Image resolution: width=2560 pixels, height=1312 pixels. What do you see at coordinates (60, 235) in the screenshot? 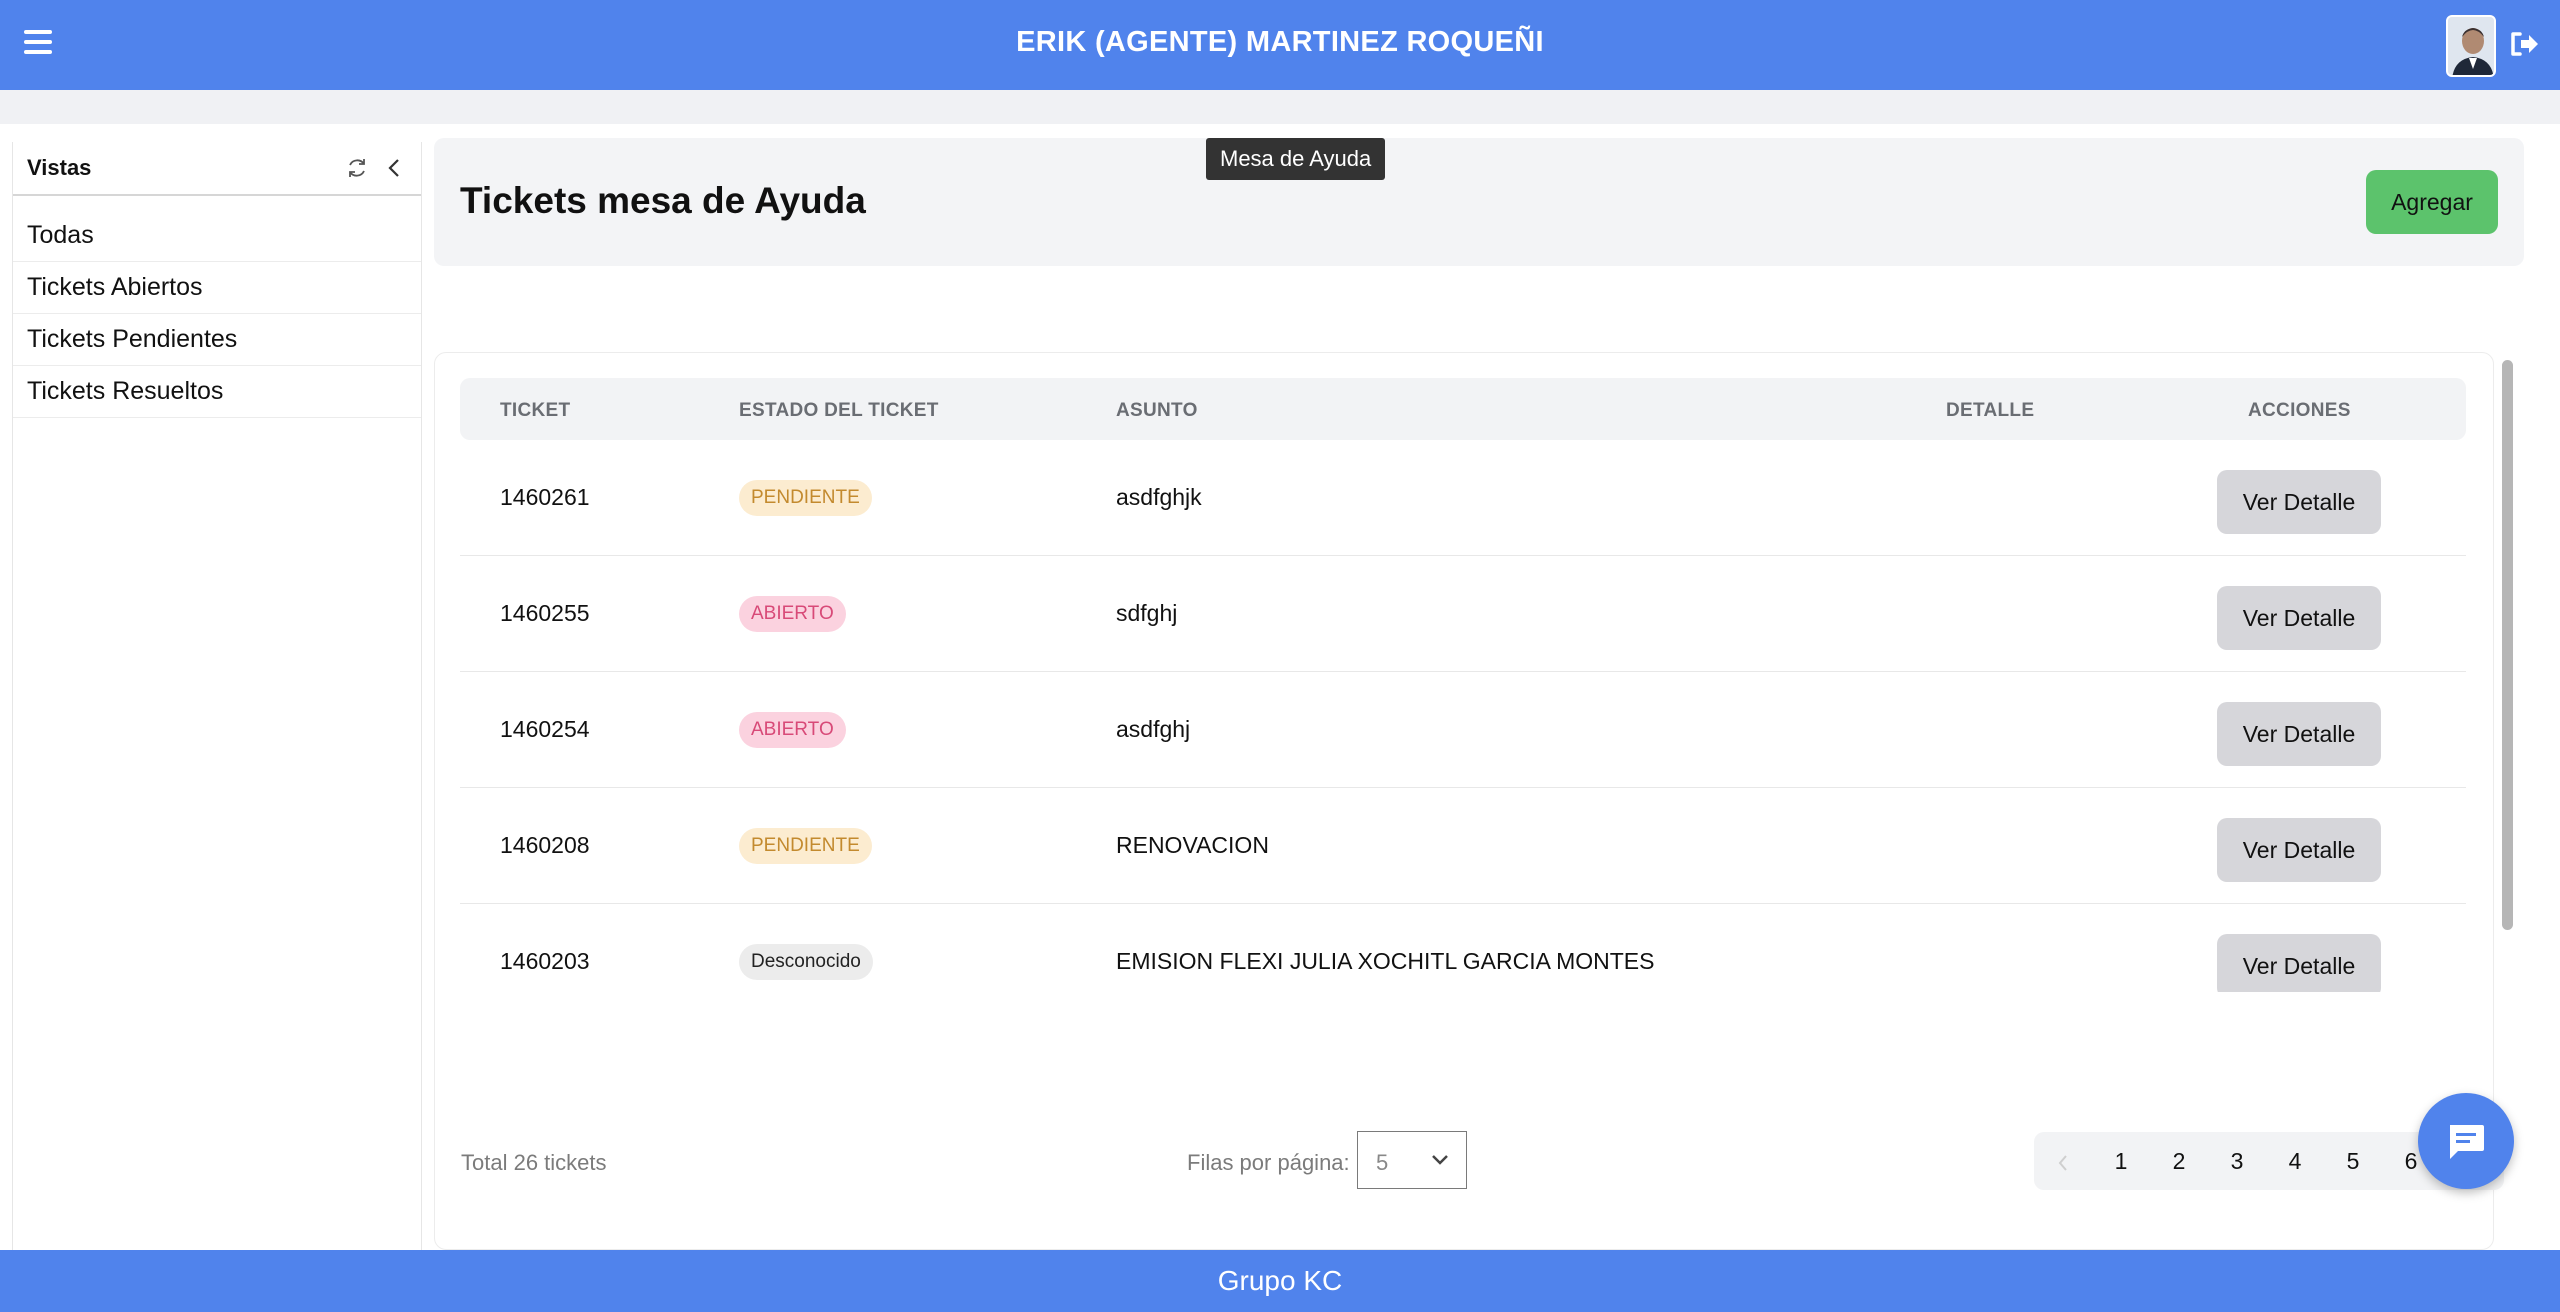
I see `sidebar-item-label: Todas` at bounding box center [60, 235].